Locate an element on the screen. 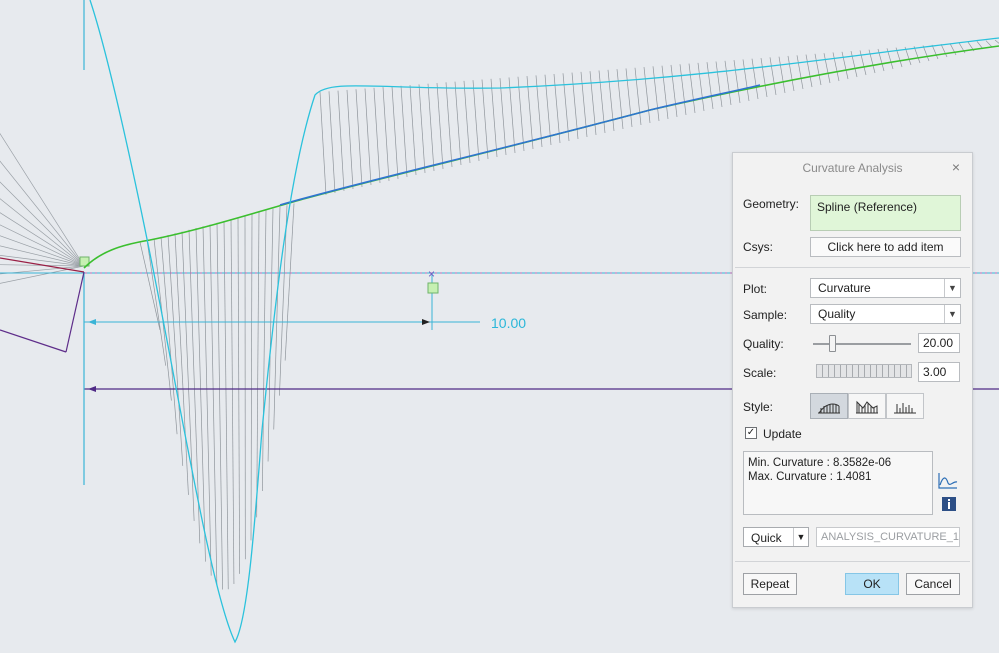 The height and width of the screenshot is (653, 999). style-bars-icon is located at coordinates (905, 408).